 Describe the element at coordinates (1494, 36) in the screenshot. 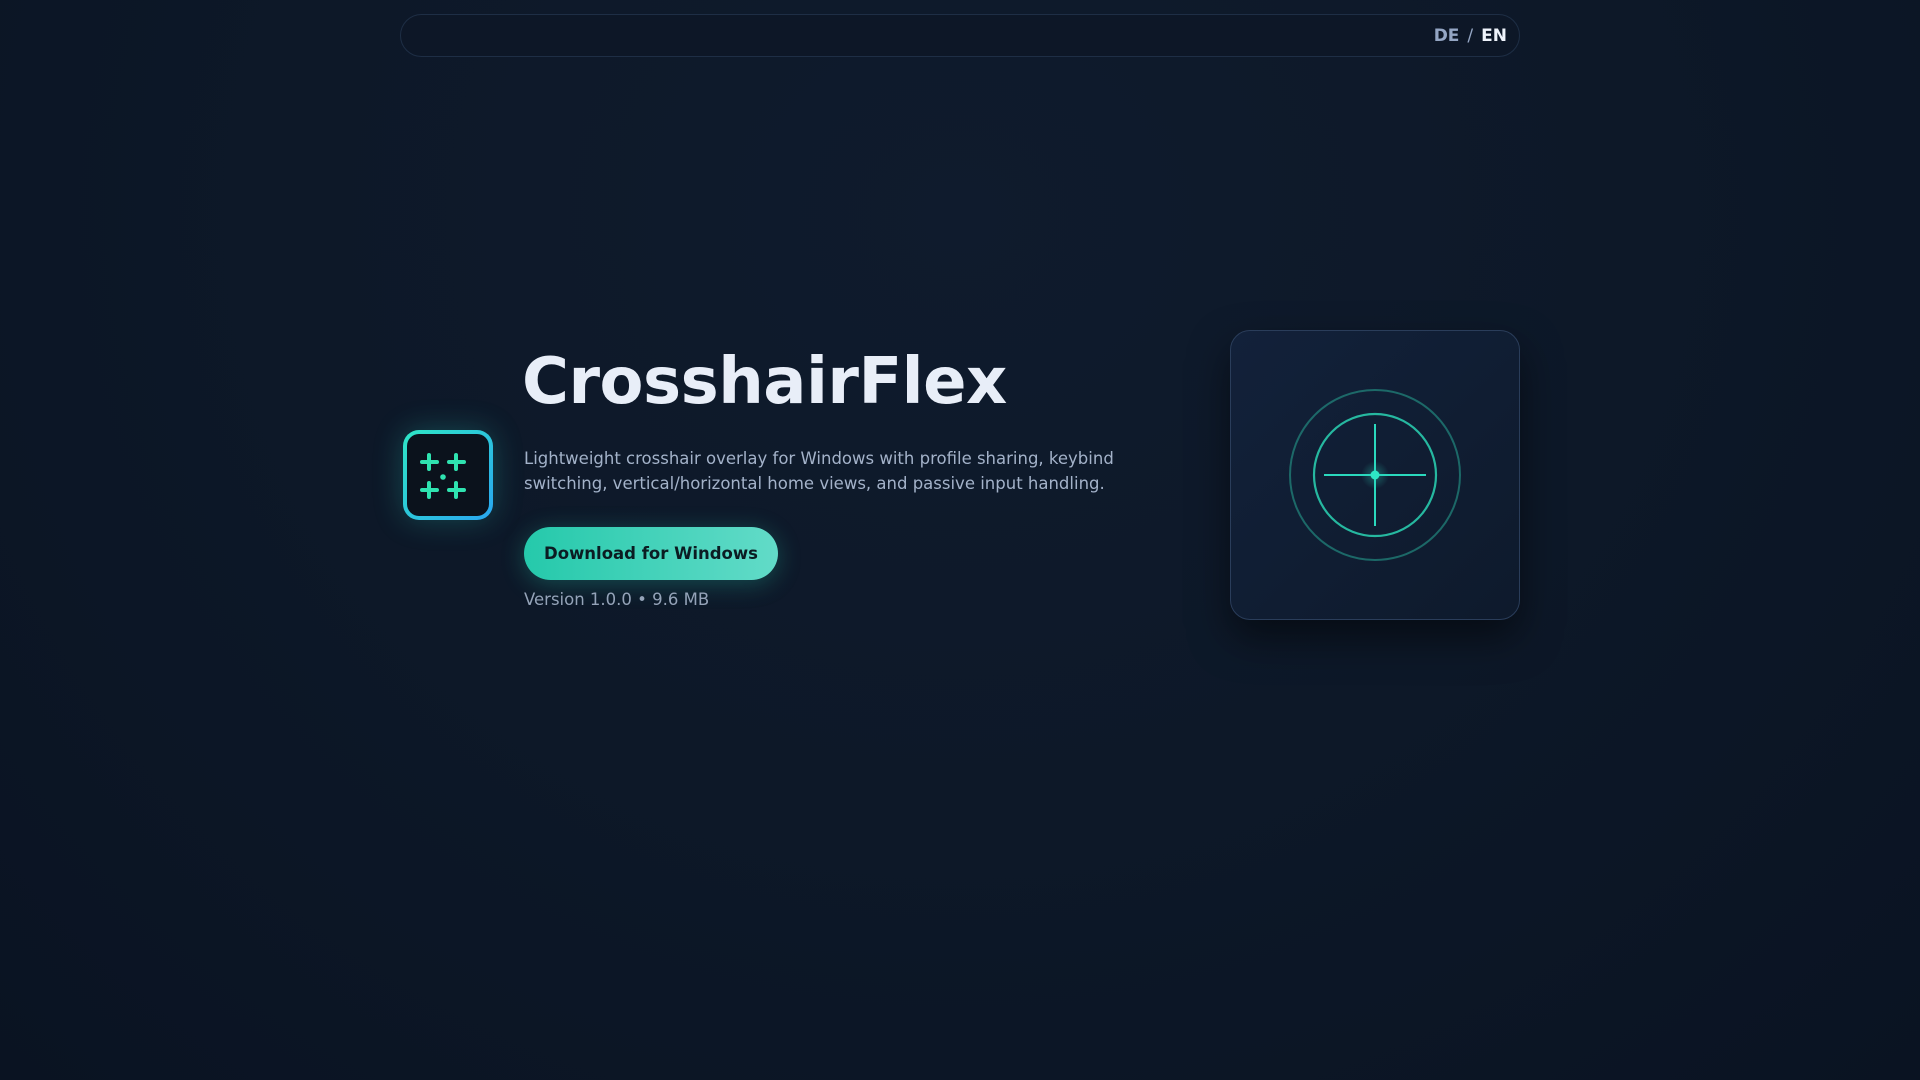

I see `lang-en-link: EN` at that location.